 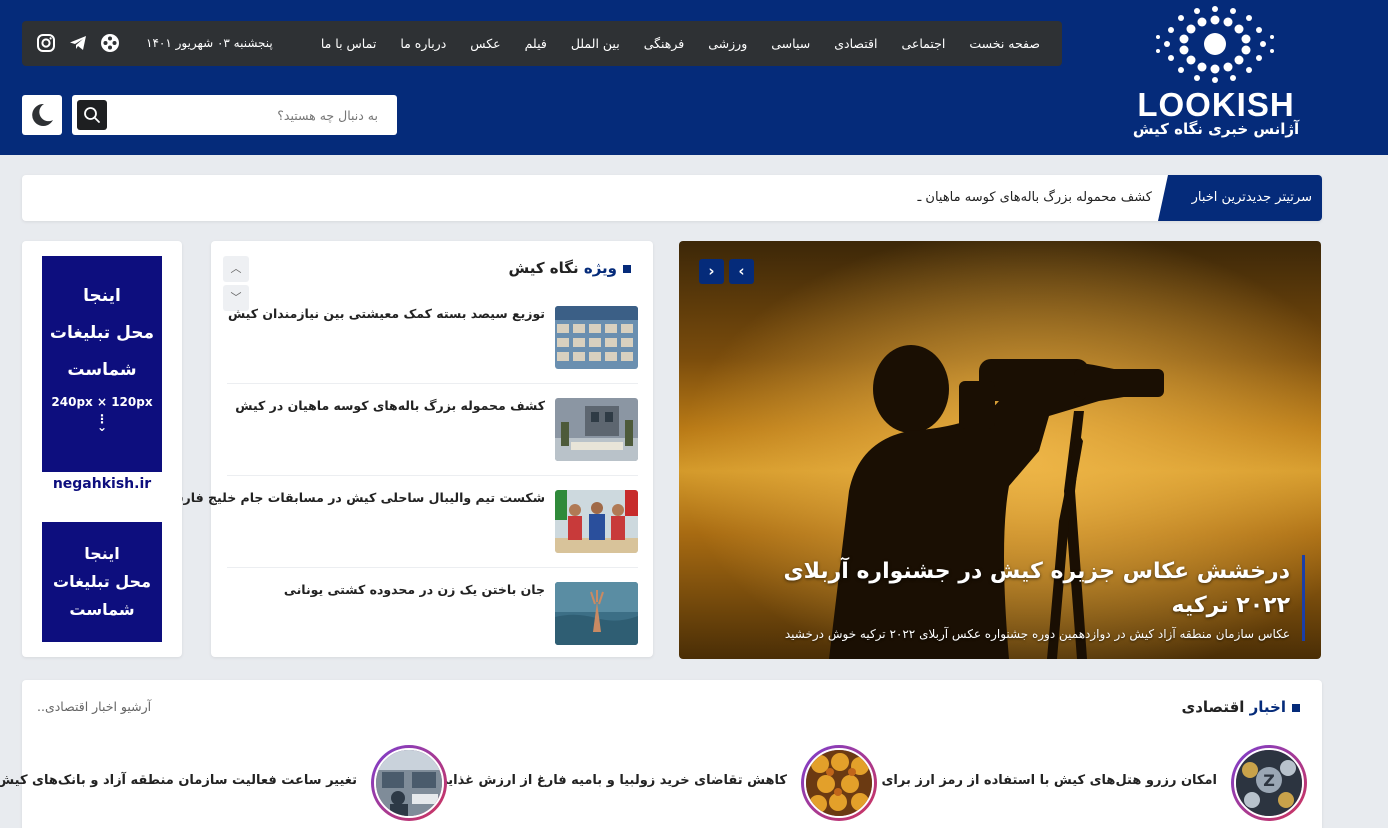 I want to click on special-item: جان باختن یک زن در محدوده کشتی یونانی, so click(x=432, y=620).